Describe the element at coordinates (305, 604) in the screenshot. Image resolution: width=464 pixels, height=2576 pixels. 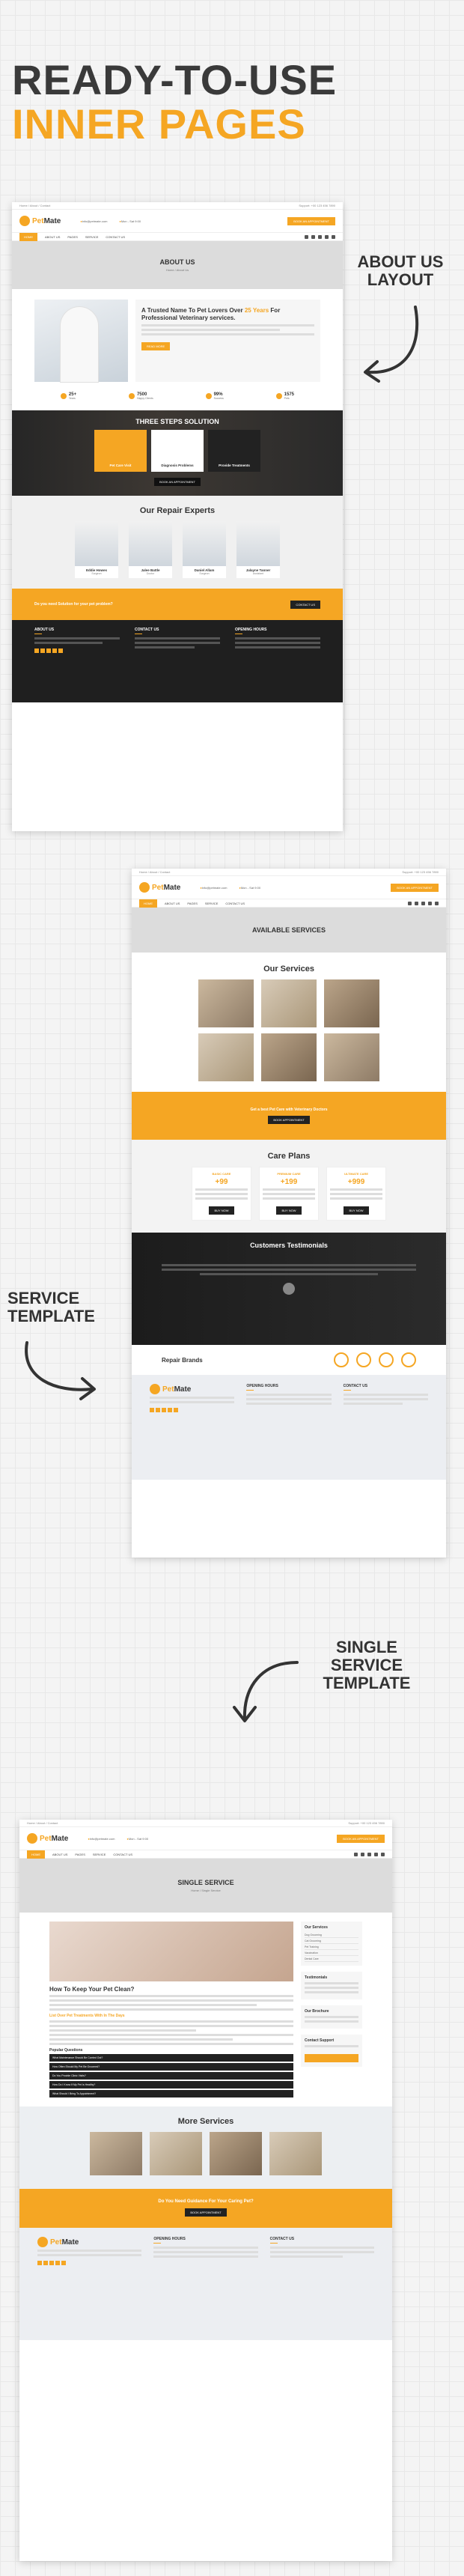
I see `cta-band-button: CONTACT US` at that location.